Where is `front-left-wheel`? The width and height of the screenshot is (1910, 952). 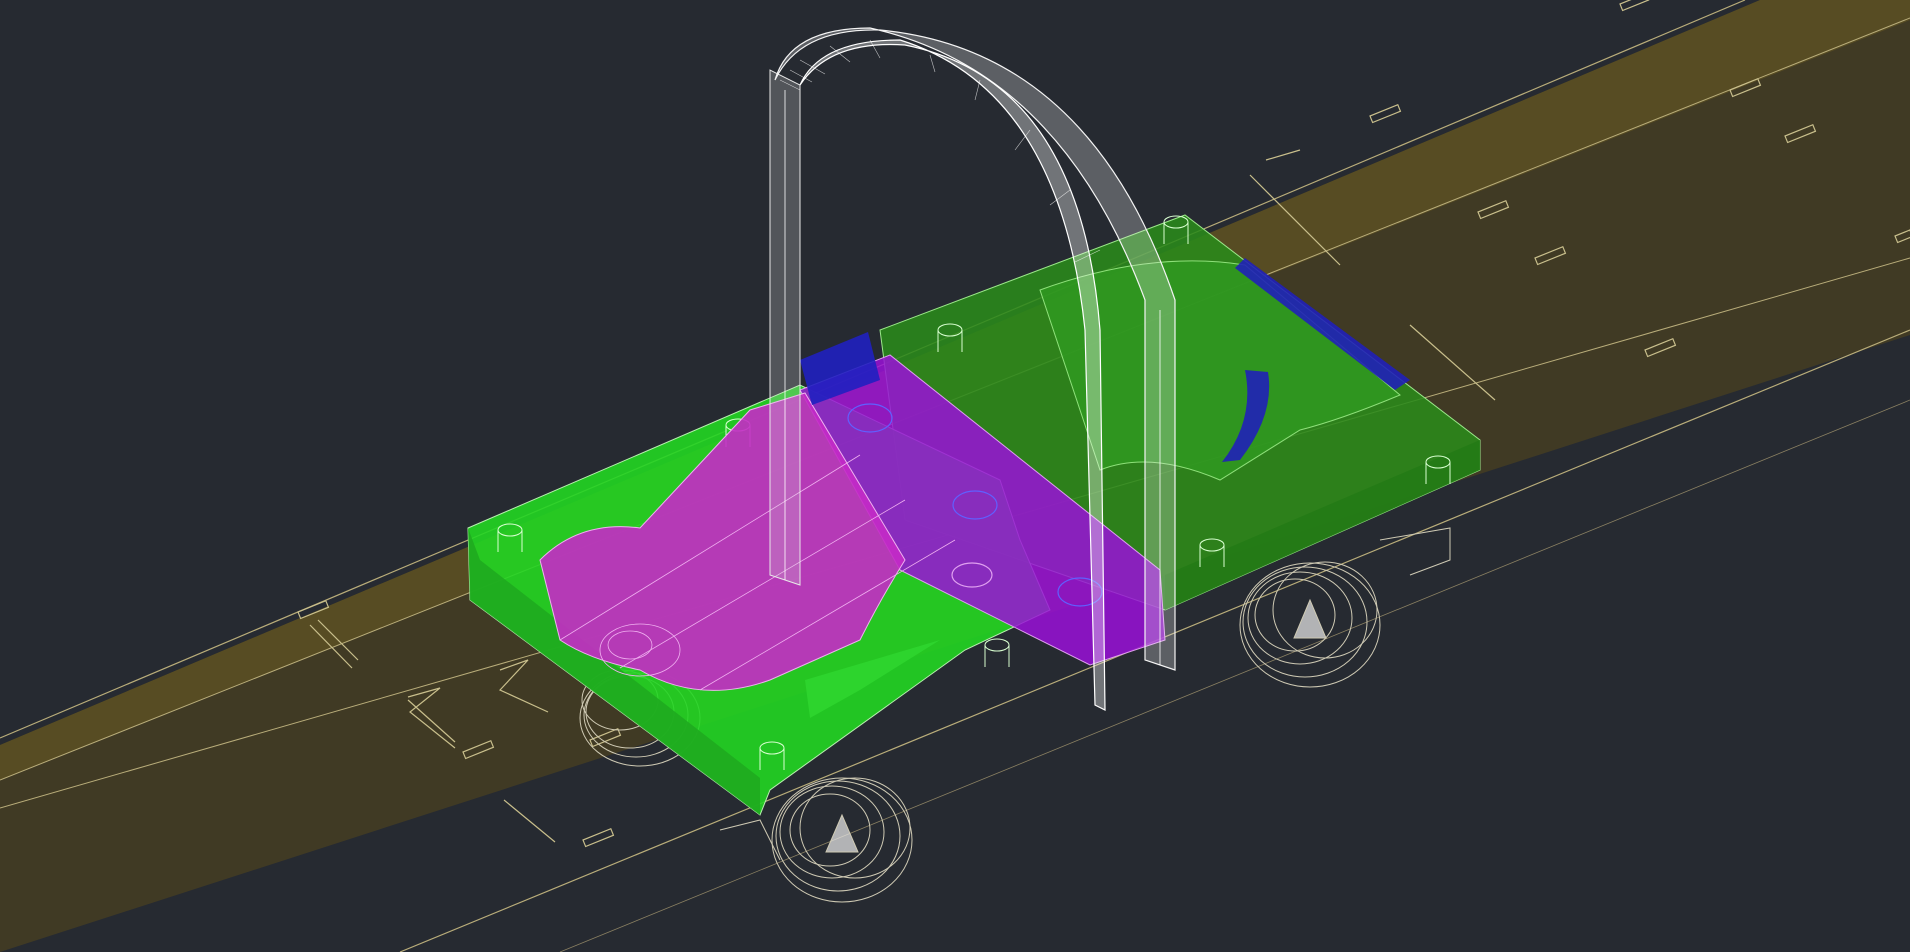
front-left-wheel is located at coordinates (842, 840).